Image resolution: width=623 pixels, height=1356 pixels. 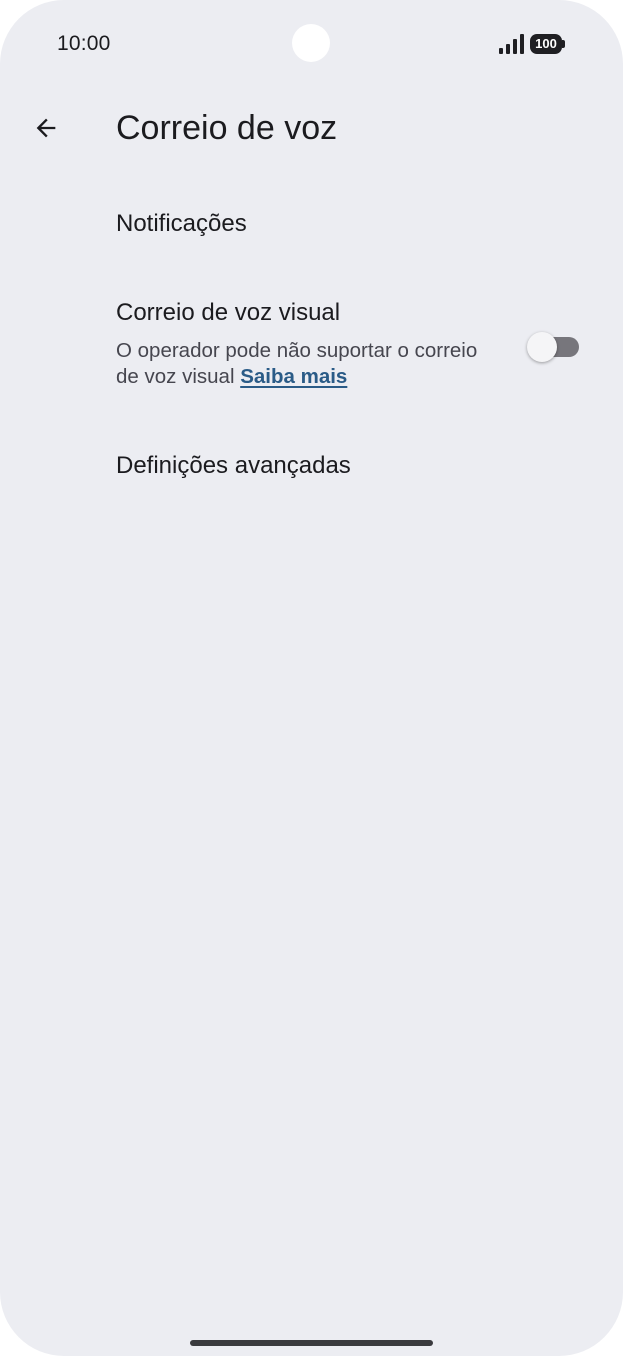 I want to click on advanced-settings-row: Definições avançadas, so click(x=311, y=467).